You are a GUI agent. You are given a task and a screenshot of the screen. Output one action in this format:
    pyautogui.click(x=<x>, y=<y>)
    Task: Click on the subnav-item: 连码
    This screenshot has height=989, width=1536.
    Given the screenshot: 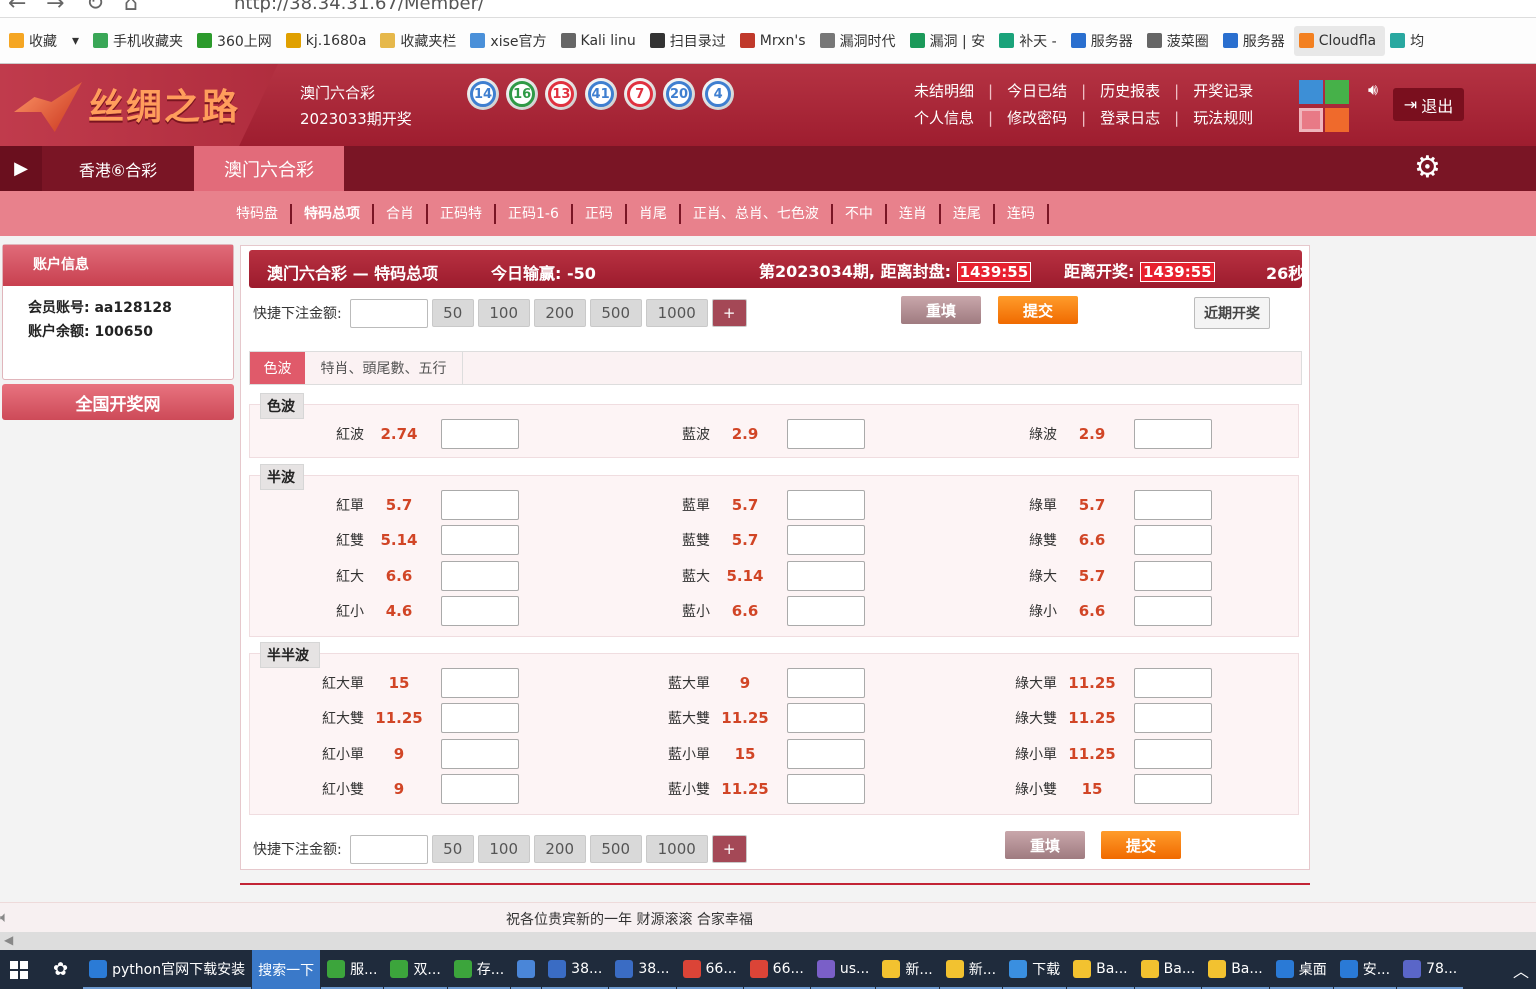 What is the action you would take?
    pyautogui.click(x=1022, y=213)
    